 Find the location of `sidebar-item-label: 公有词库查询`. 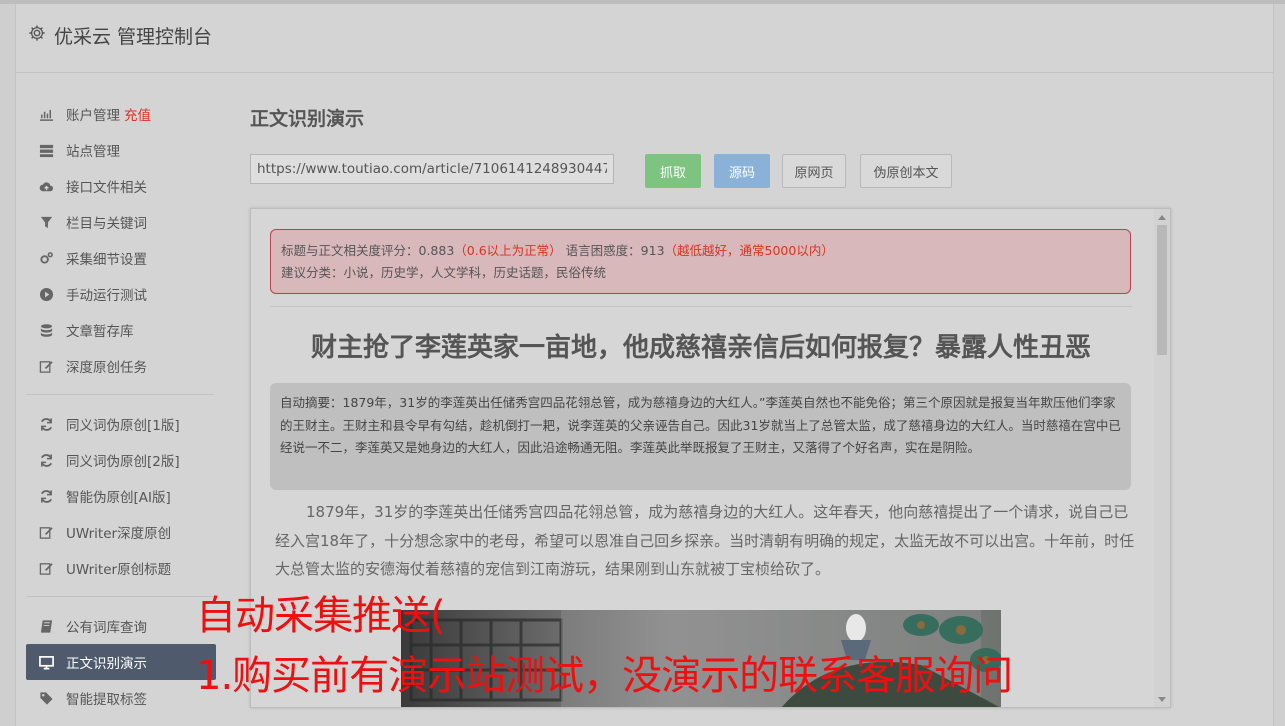

sidebar-item-label: 公有词库查询 is located at coordinates (106, 628).